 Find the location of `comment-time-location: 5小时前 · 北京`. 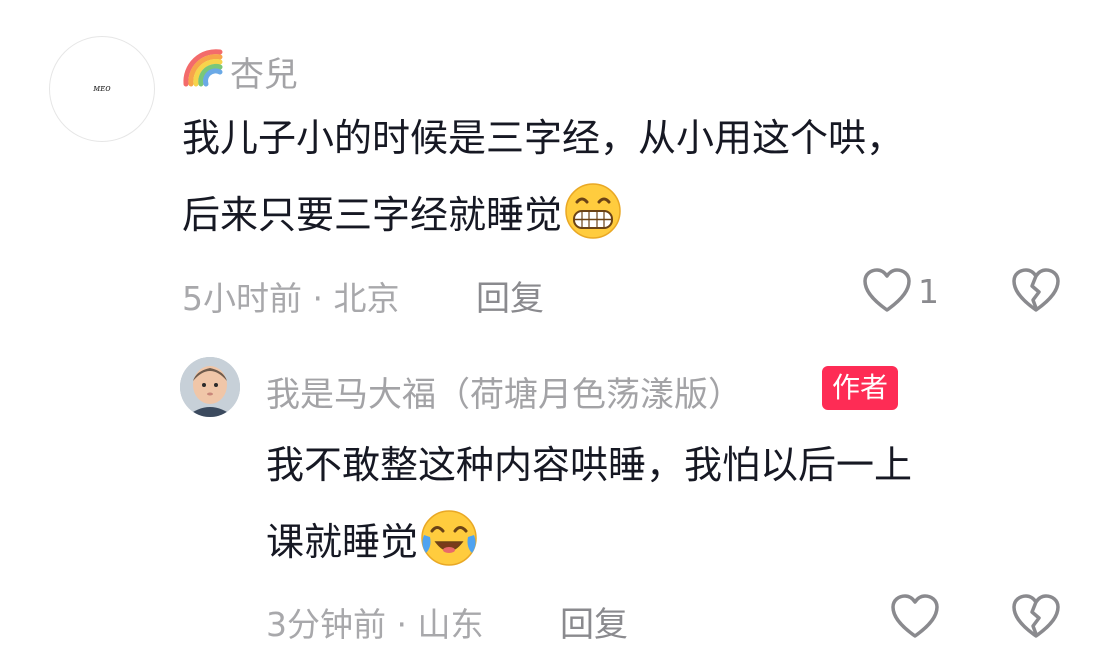

comment-time-location: 5小时前 · 北京 is located at coordinates (291, 298).